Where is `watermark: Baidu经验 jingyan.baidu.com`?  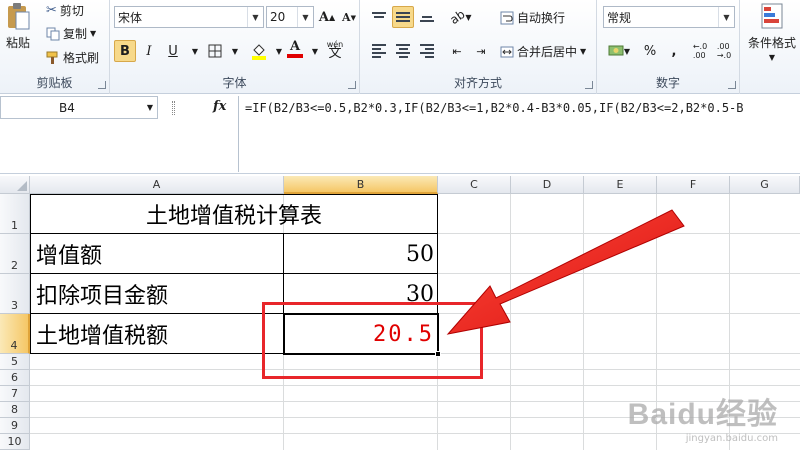 watermark: Baidu经验 jingyan.baidu.com is located at coordinates (703, 416).